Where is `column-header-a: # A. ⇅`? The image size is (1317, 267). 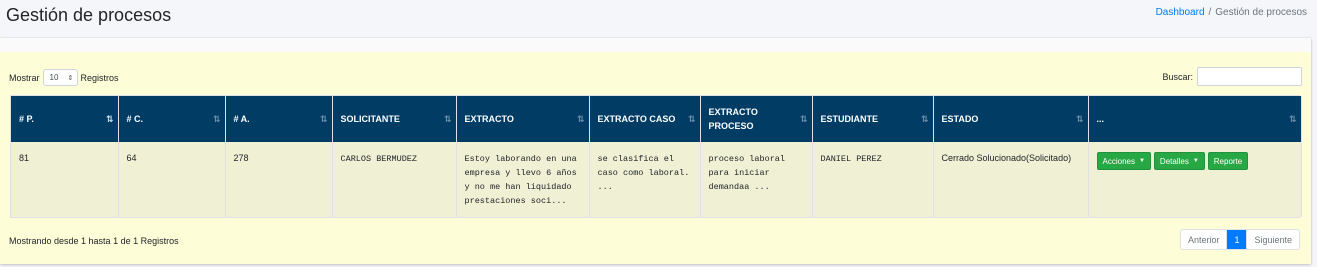
column-header-a: # A. ⇅ is located at coordinates (279, 119).